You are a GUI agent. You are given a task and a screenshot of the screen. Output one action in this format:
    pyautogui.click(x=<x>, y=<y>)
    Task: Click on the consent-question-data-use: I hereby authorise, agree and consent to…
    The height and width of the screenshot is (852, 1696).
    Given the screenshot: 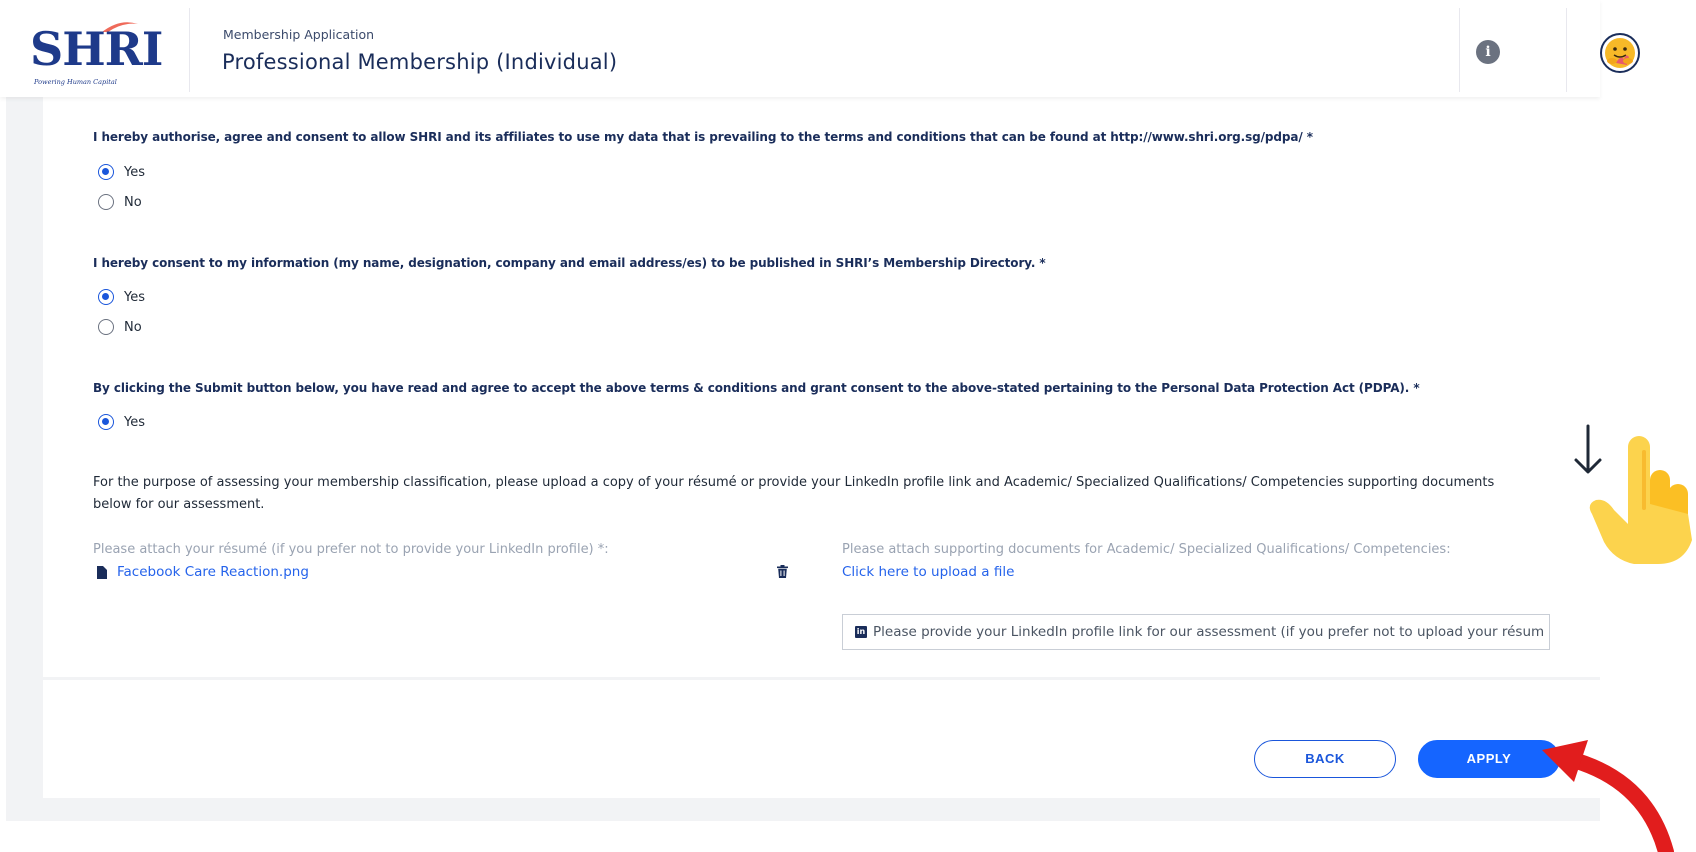 What is the action you would take?
    pyautogui.click(x=703, y=137)
    